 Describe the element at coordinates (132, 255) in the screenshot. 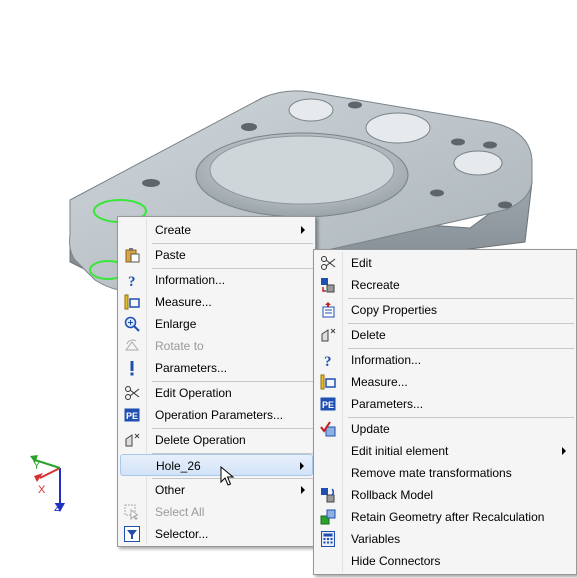

I see `paste-icon` at that location.